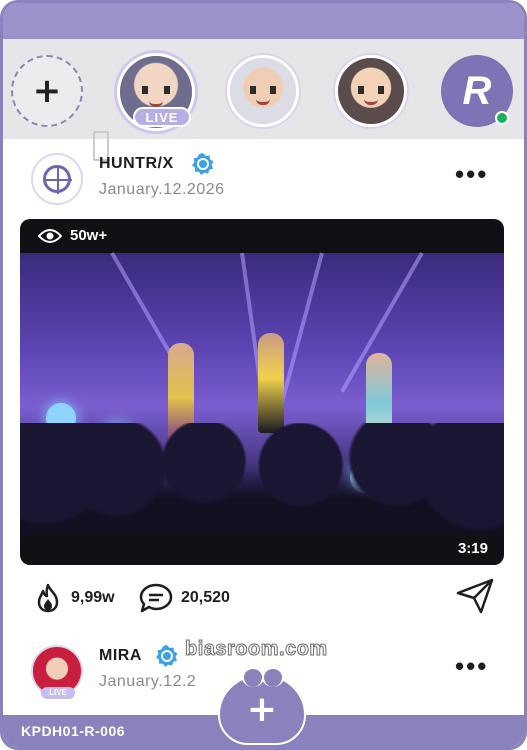 The height and width of the screenshot is (750, 527). Describe the element at coordinates (58, 693) in the screenshot. I see `avatar-live-badge: LIVE` at that location.